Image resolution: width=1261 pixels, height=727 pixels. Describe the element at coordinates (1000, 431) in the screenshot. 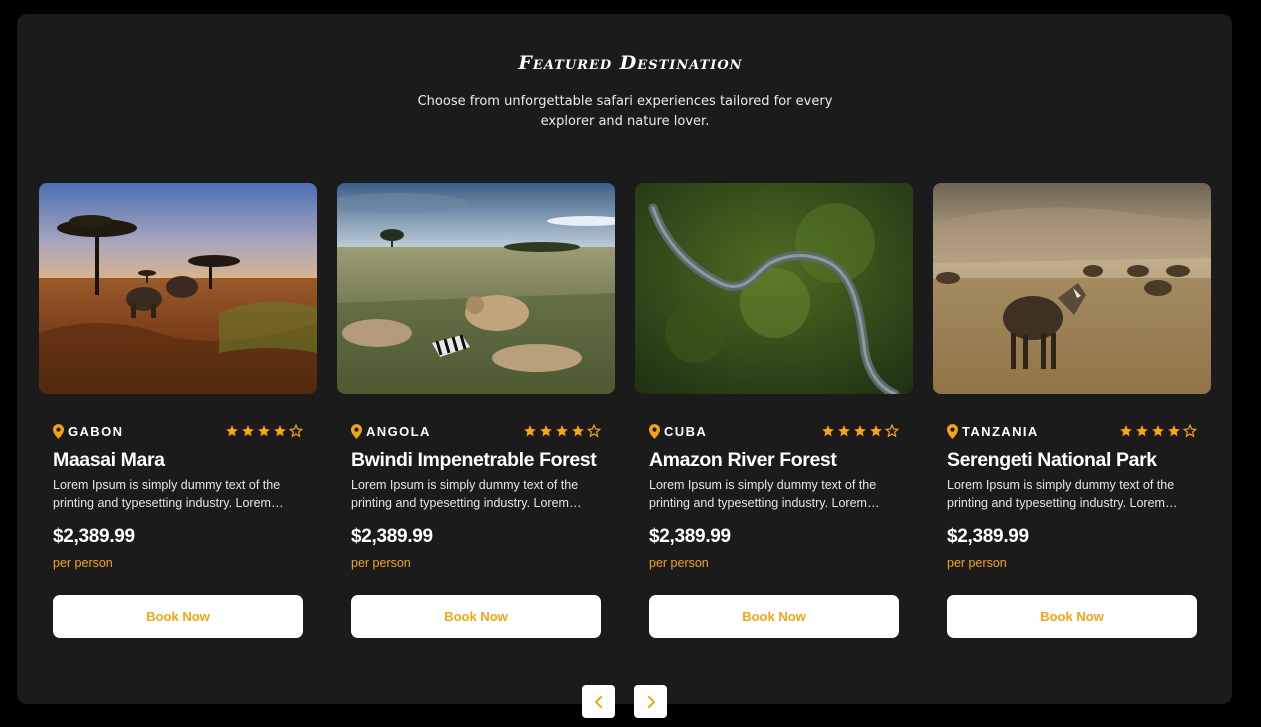

I see `country-label: TANZANIA` at that location.